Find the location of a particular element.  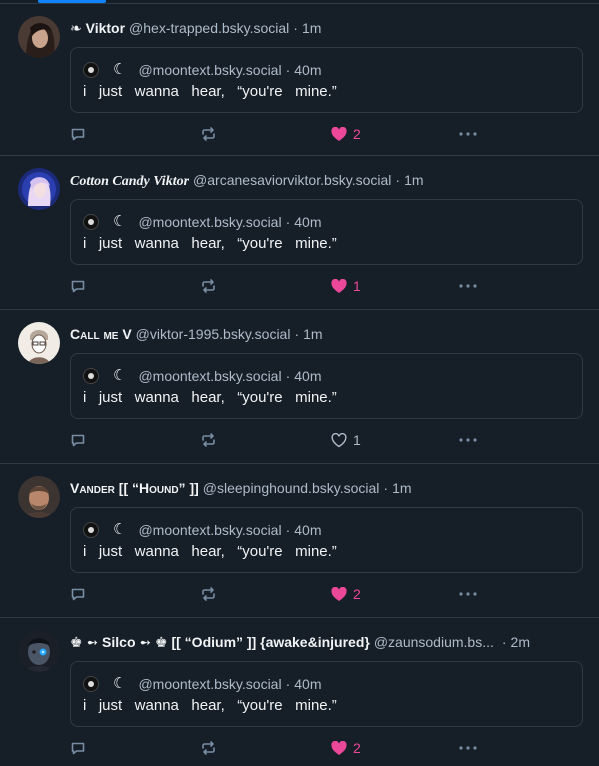

post-actions: 1 is located at coordinates (326, 440).